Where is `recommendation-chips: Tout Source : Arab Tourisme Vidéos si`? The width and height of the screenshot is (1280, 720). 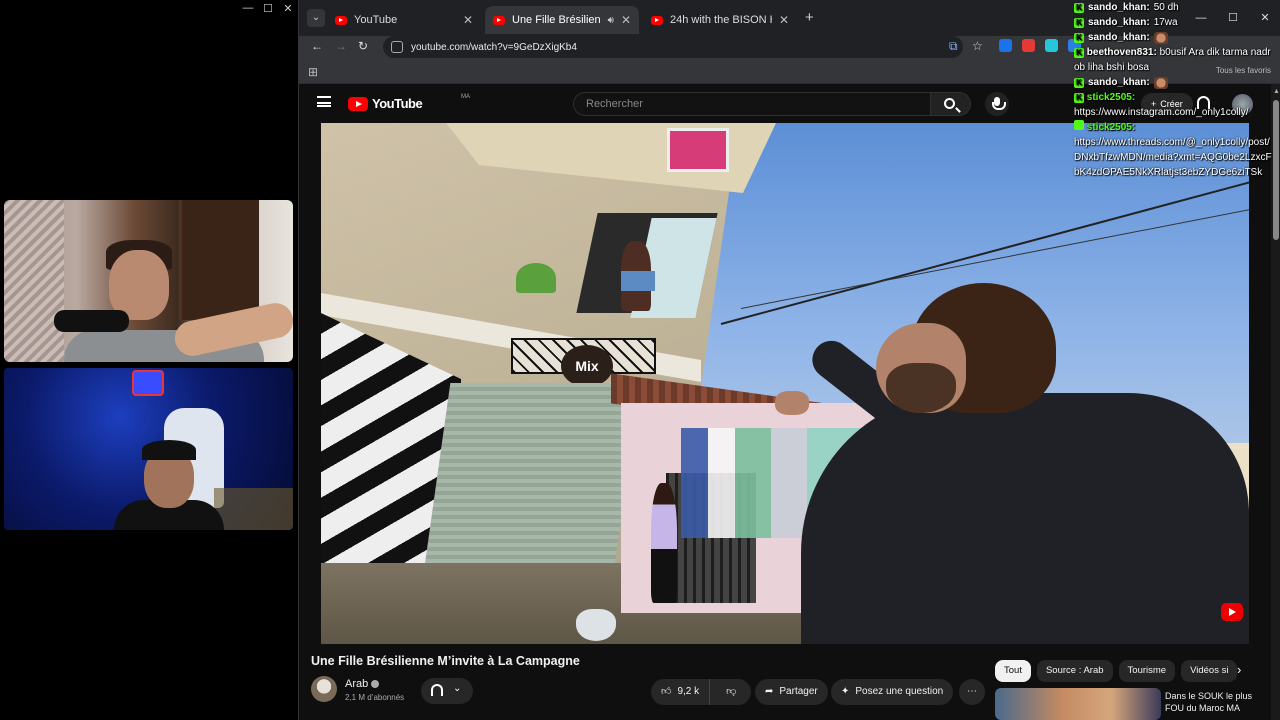 recommendation-chips: Tout Source : Arab Tourisme Vidéos si is located at coordinates (1116, 671).